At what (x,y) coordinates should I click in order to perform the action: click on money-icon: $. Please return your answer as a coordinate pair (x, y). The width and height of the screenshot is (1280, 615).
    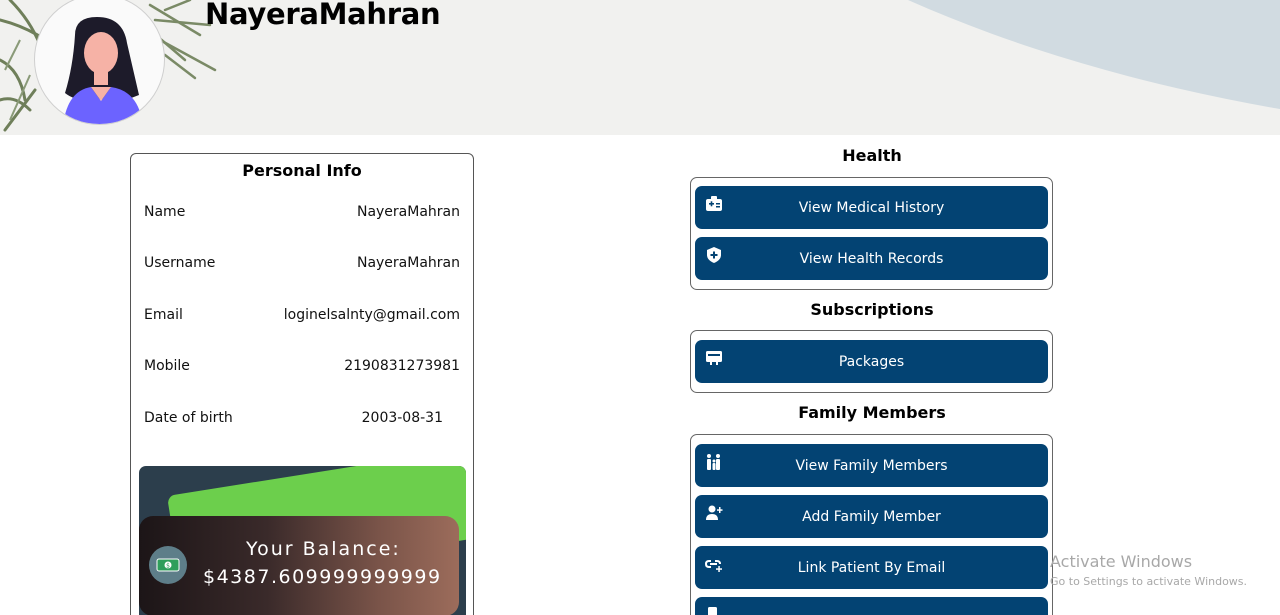
    Looking at the image, I should click on (168, 565).